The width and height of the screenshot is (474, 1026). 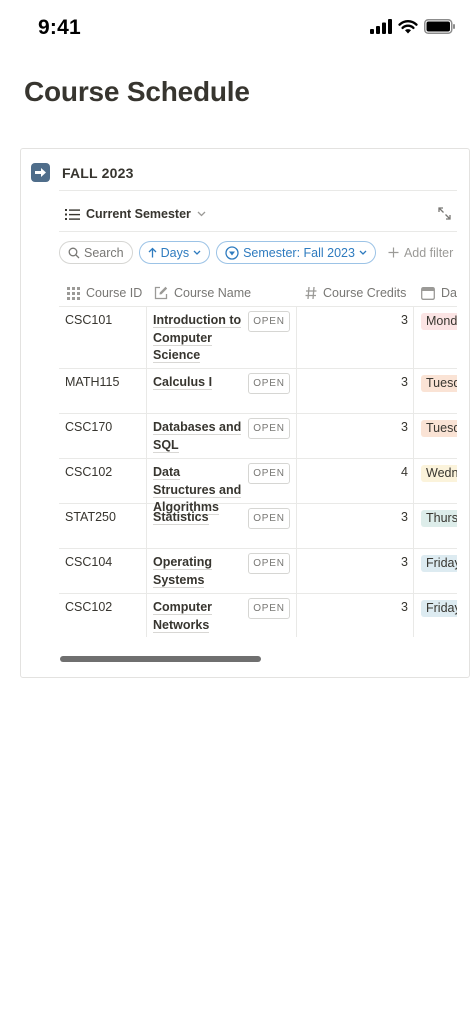 What do you see at coordinates (232, 252) in the screenshot?
I see `filter-icon` at bounding box center [232, 252].